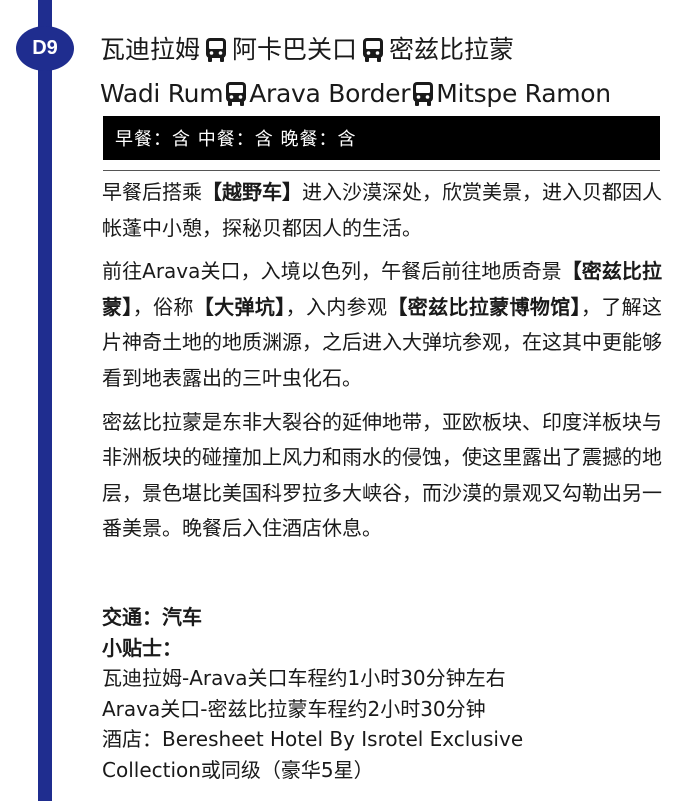  I want to click on text-span: 前往Arava关口，入境以色列，午餐后前往地质奇景, so click(332, 271).